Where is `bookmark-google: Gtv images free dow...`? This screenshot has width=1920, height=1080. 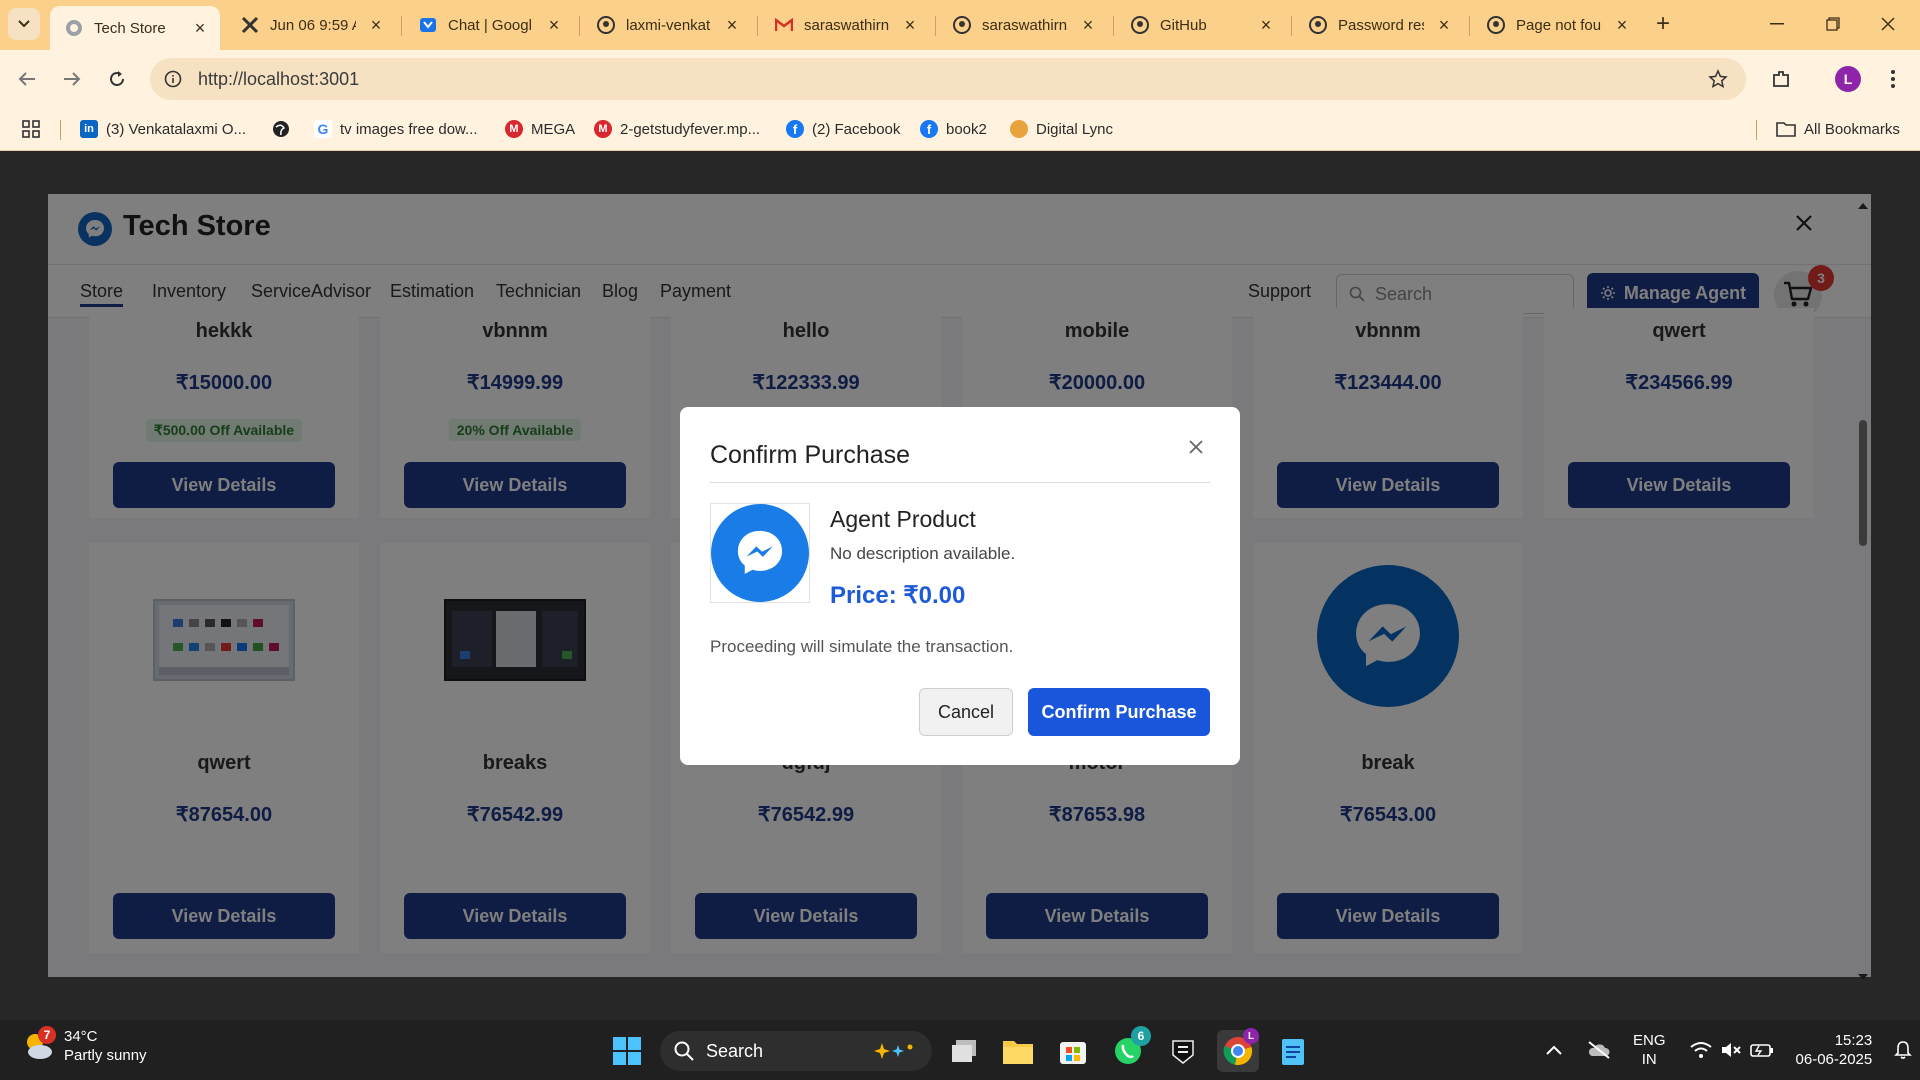
bookmark-google: Gtv images free dow... is located at coordinates (396, 129).